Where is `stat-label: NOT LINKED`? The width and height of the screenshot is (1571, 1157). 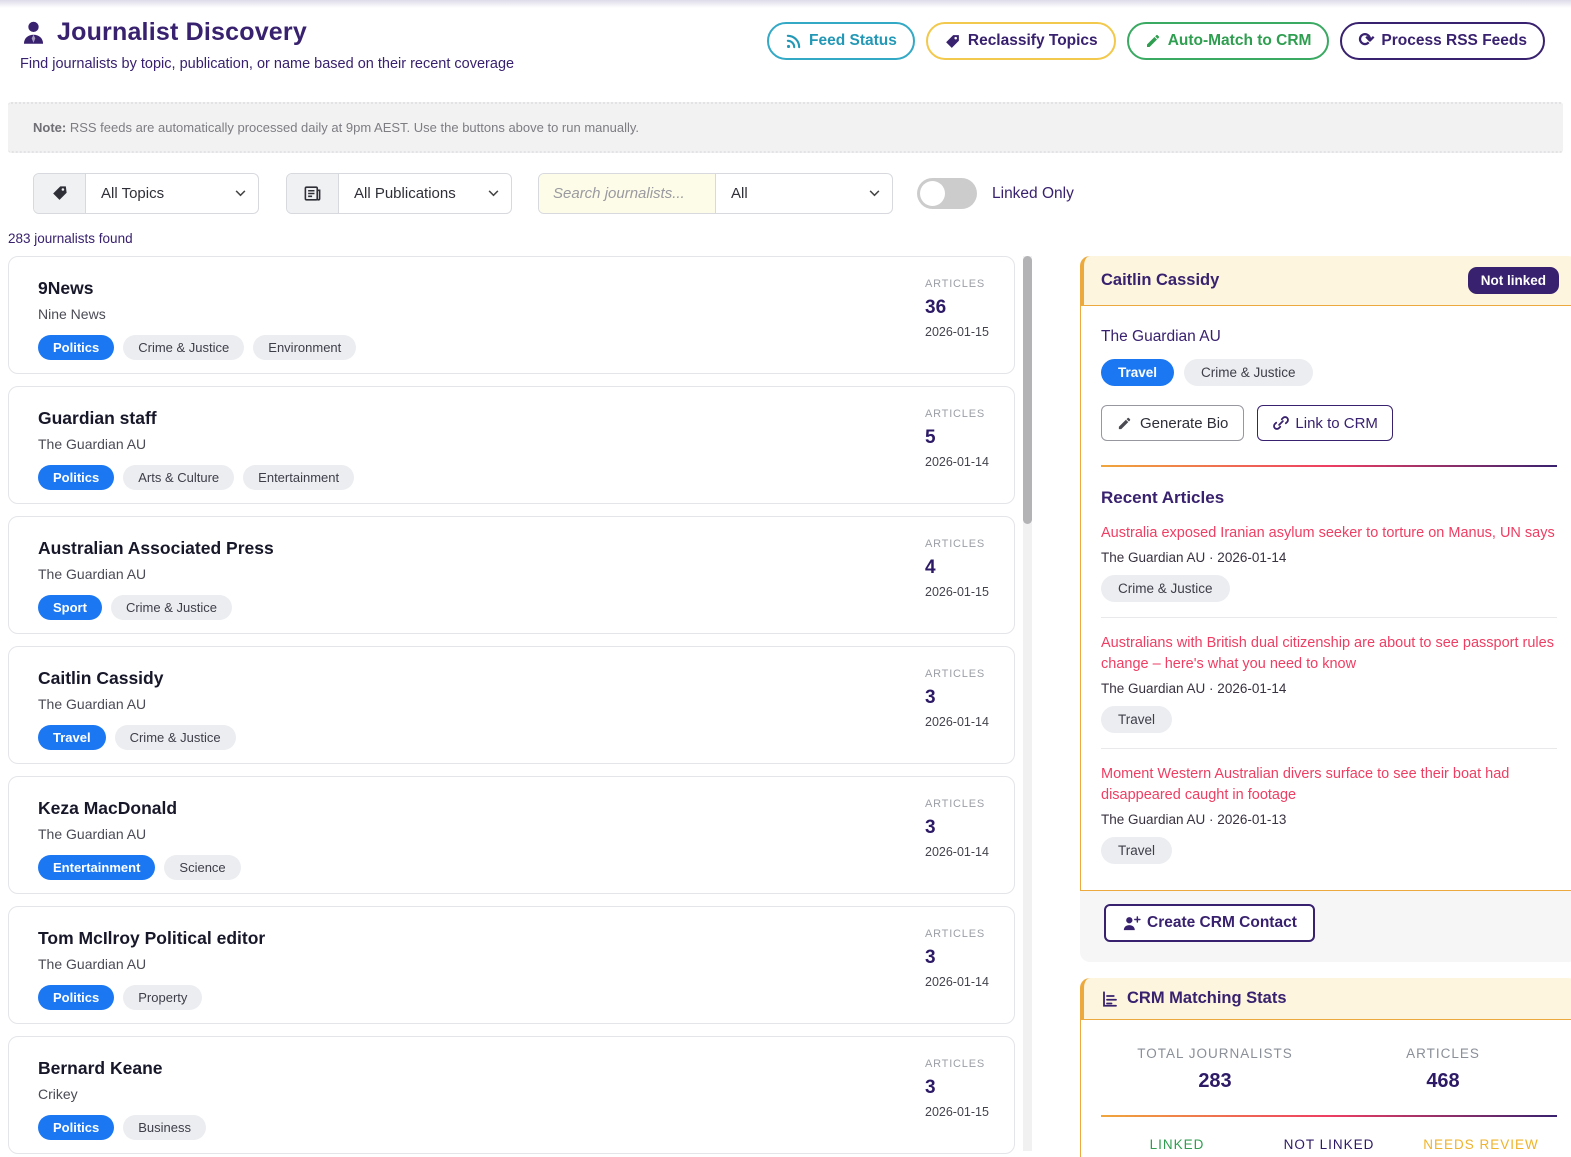
stat-label: NOT LINKED is located at coordinates (1329, 1145).